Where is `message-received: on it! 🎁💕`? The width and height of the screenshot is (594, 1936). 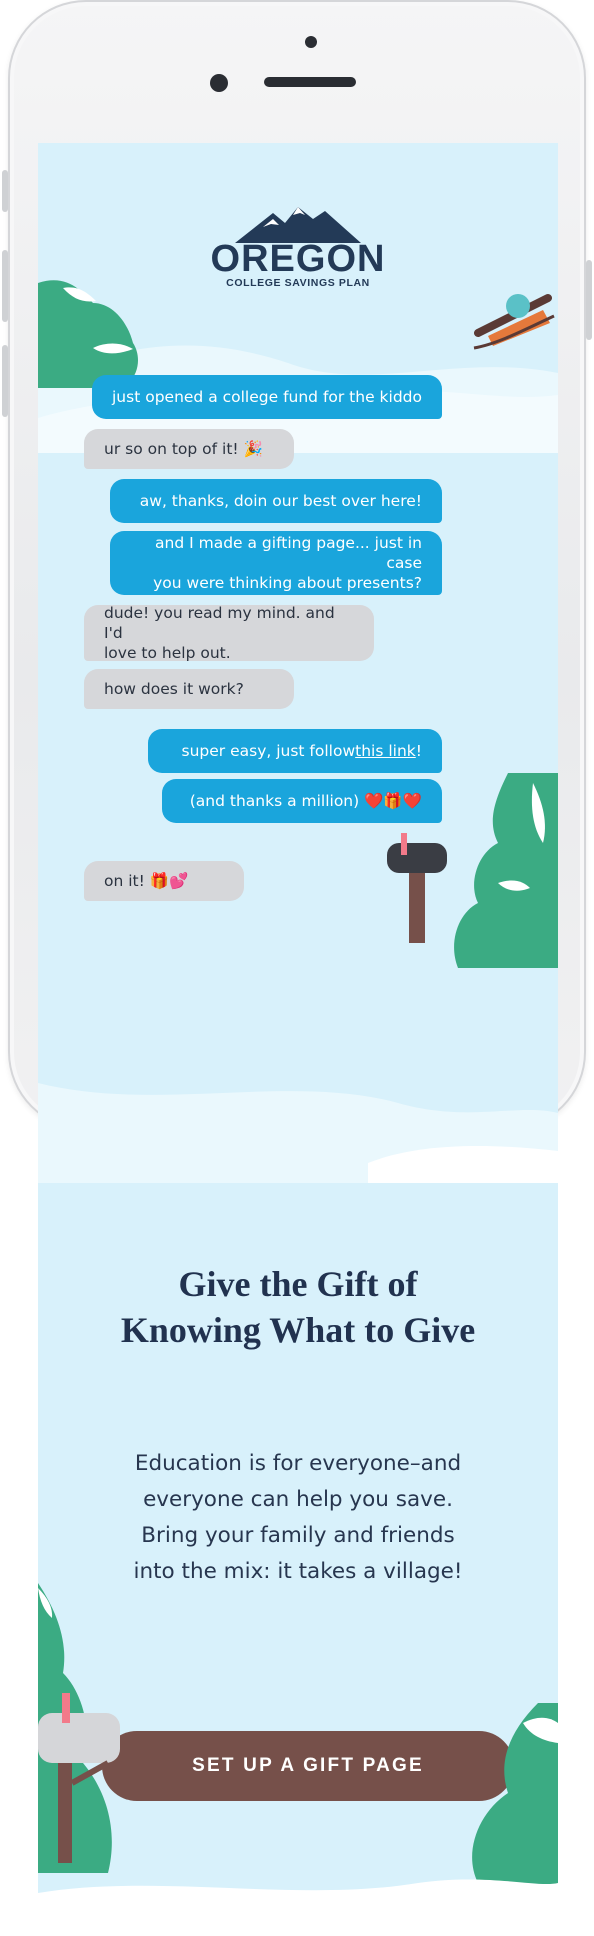
message-received: on it! 🎁💕 is located at coordinates (164, 881).